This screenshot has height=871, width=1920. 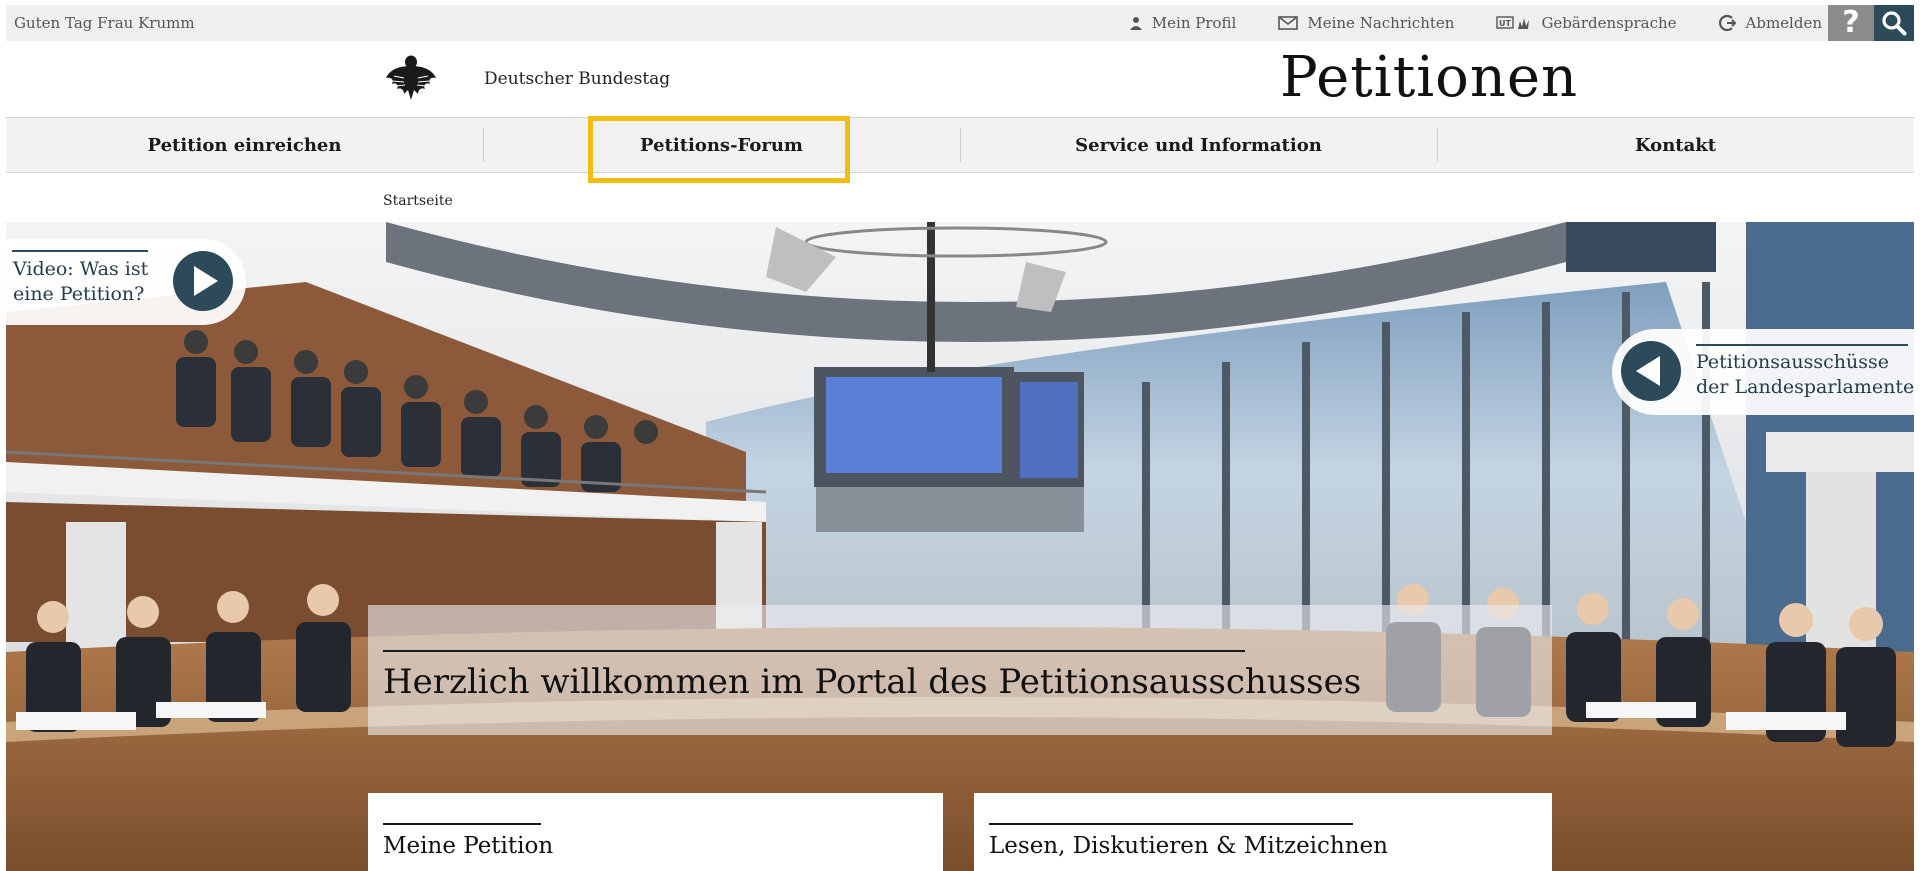 What do you see at coordinates (1381, 23) in the screenshot?
I see `my-messages-label: Meine Nachrichten` at bounding box center [1381, 23].